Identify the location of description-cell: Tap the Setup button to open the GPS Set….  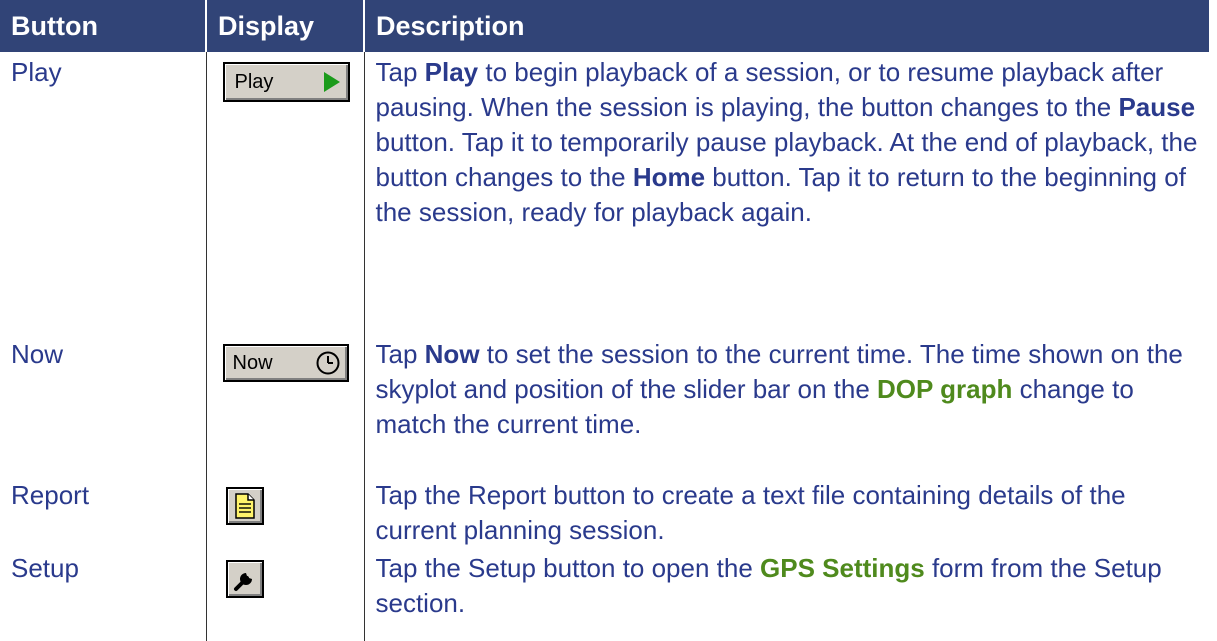
(786, 594).